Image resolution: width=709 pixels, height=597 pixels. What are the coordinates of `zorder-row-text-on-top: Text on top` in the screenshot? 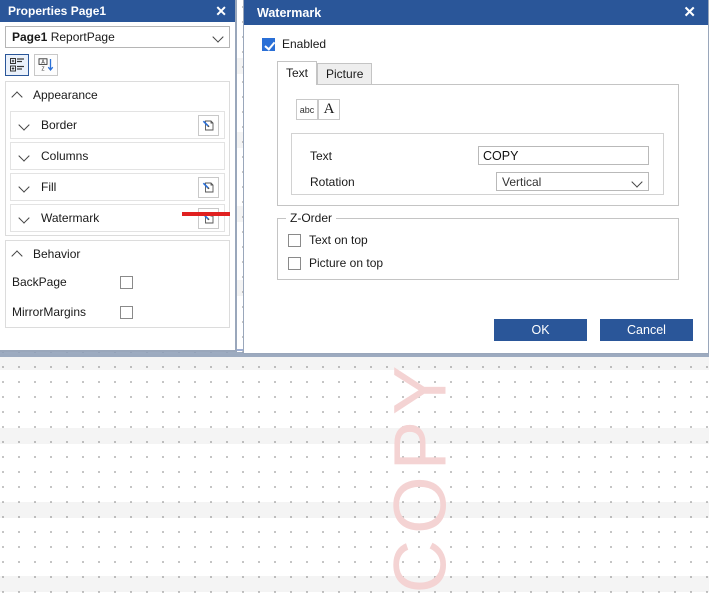 It's located at (478, 240).